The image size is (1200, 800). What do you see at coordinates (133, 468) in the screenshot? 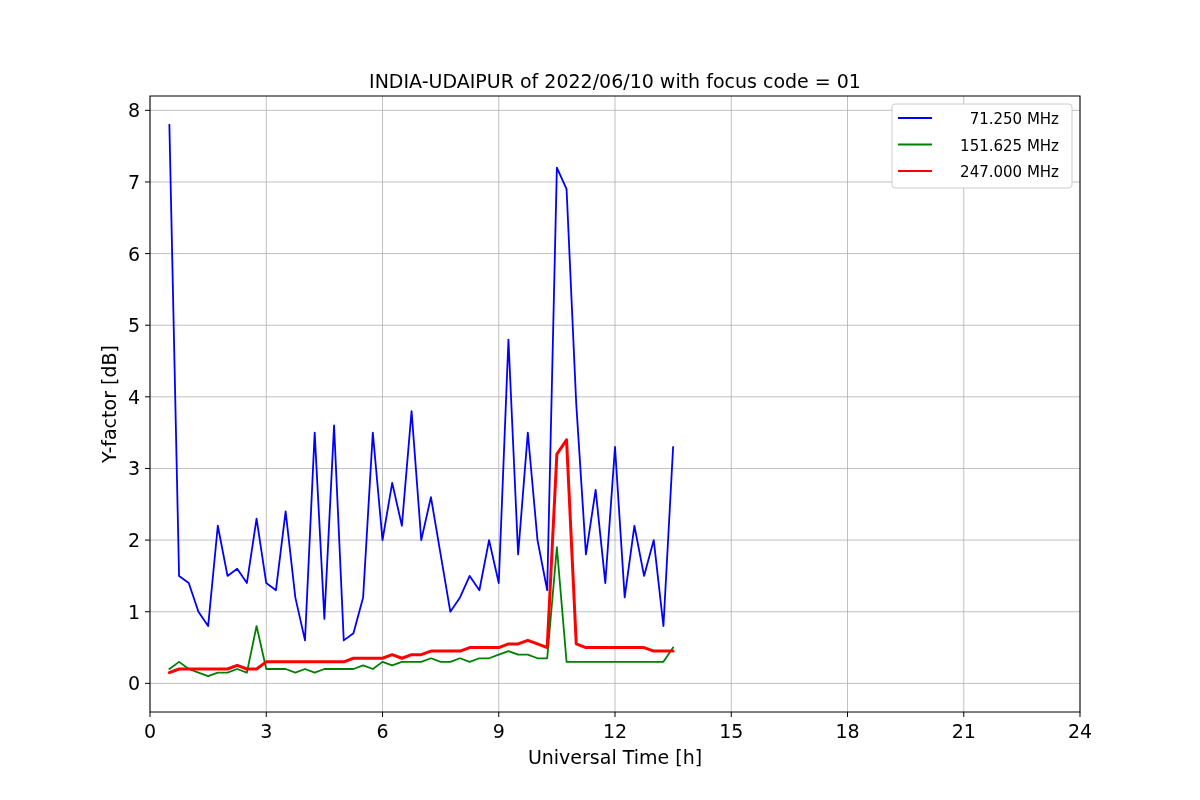
I see `y-tick-label: 3` at bounding box center [133, 468].